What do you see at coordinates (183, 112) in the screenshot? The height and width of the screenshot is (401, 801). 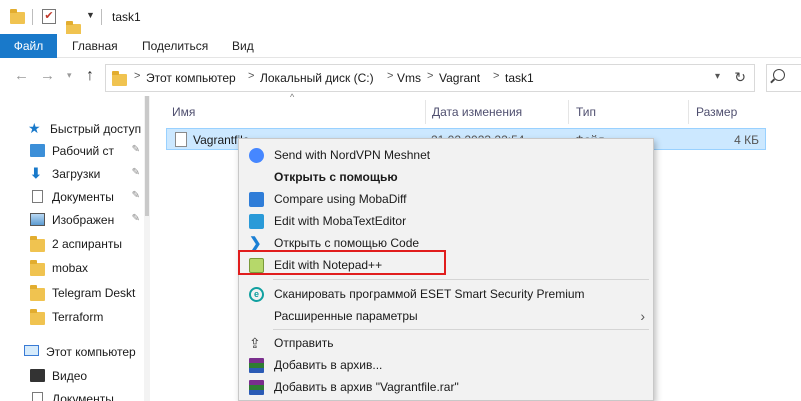 I see `column-header-name: Имя` at bounding box center [183, 112].